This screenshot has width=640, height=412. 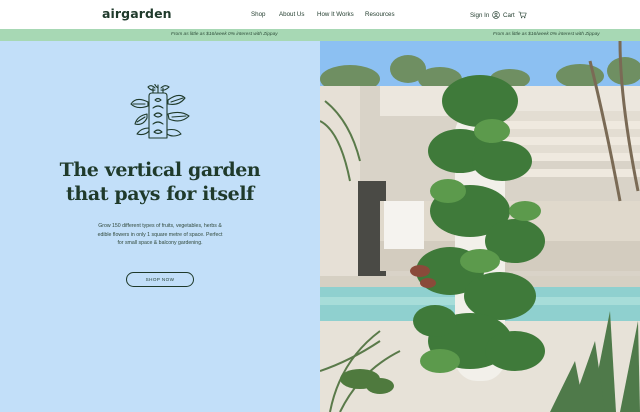 I want to click on sign-in-link: Sign In, so click(x=485, y=15).